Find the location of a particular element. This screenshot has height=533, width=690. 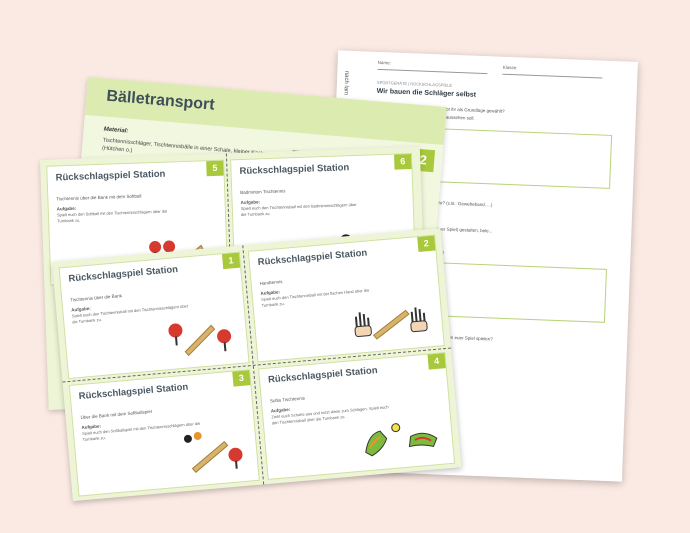

card-number-badge: 1 is located at coordinates (231, 261).